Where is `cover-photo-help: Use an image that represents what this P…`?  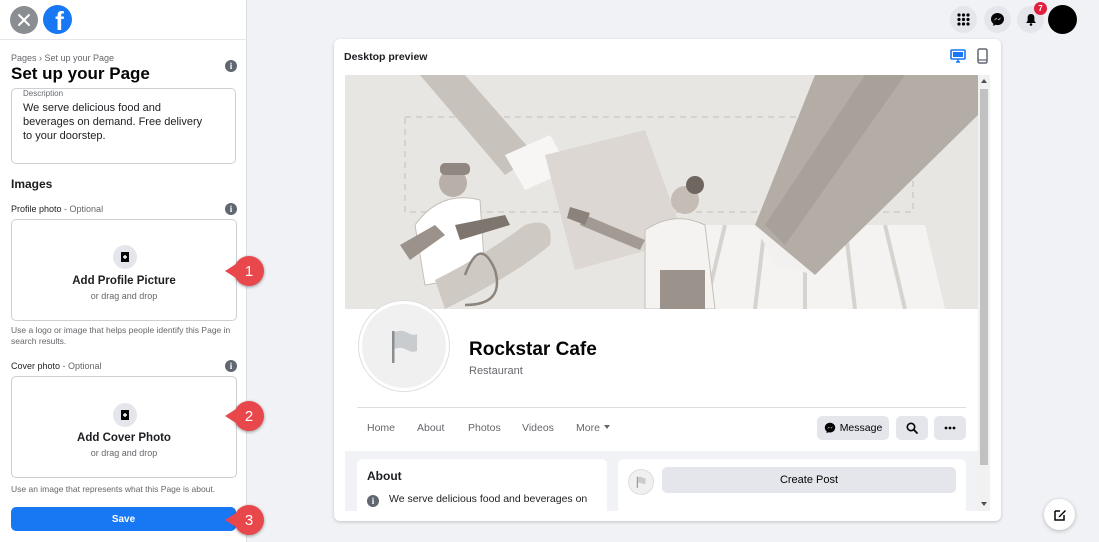
cover-photo-help: Use an image that represents what this P… is located at coordinates (113, 489).